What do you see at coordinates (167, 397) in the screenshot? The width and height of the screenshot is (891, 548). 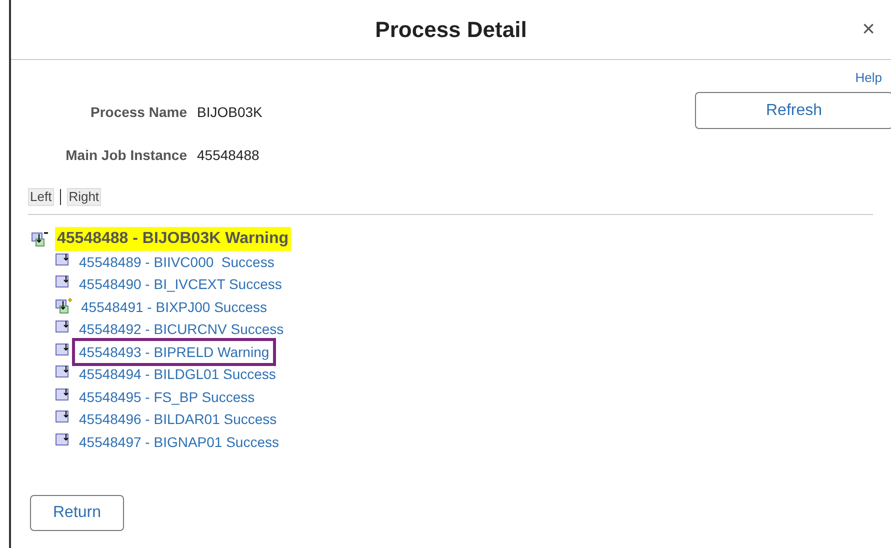 I see `tree-item: 45548495 - FS_BP Success` at bounding box center [167, 397].